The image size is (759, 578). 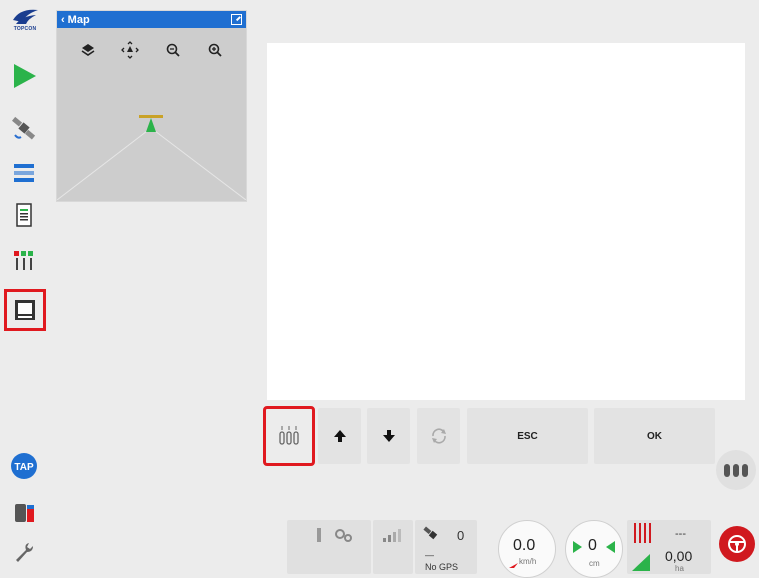 What do you see at coordinates (151, 123) in the screenshot?
I see `vehicle-icon` at bounding box center [151, 123].